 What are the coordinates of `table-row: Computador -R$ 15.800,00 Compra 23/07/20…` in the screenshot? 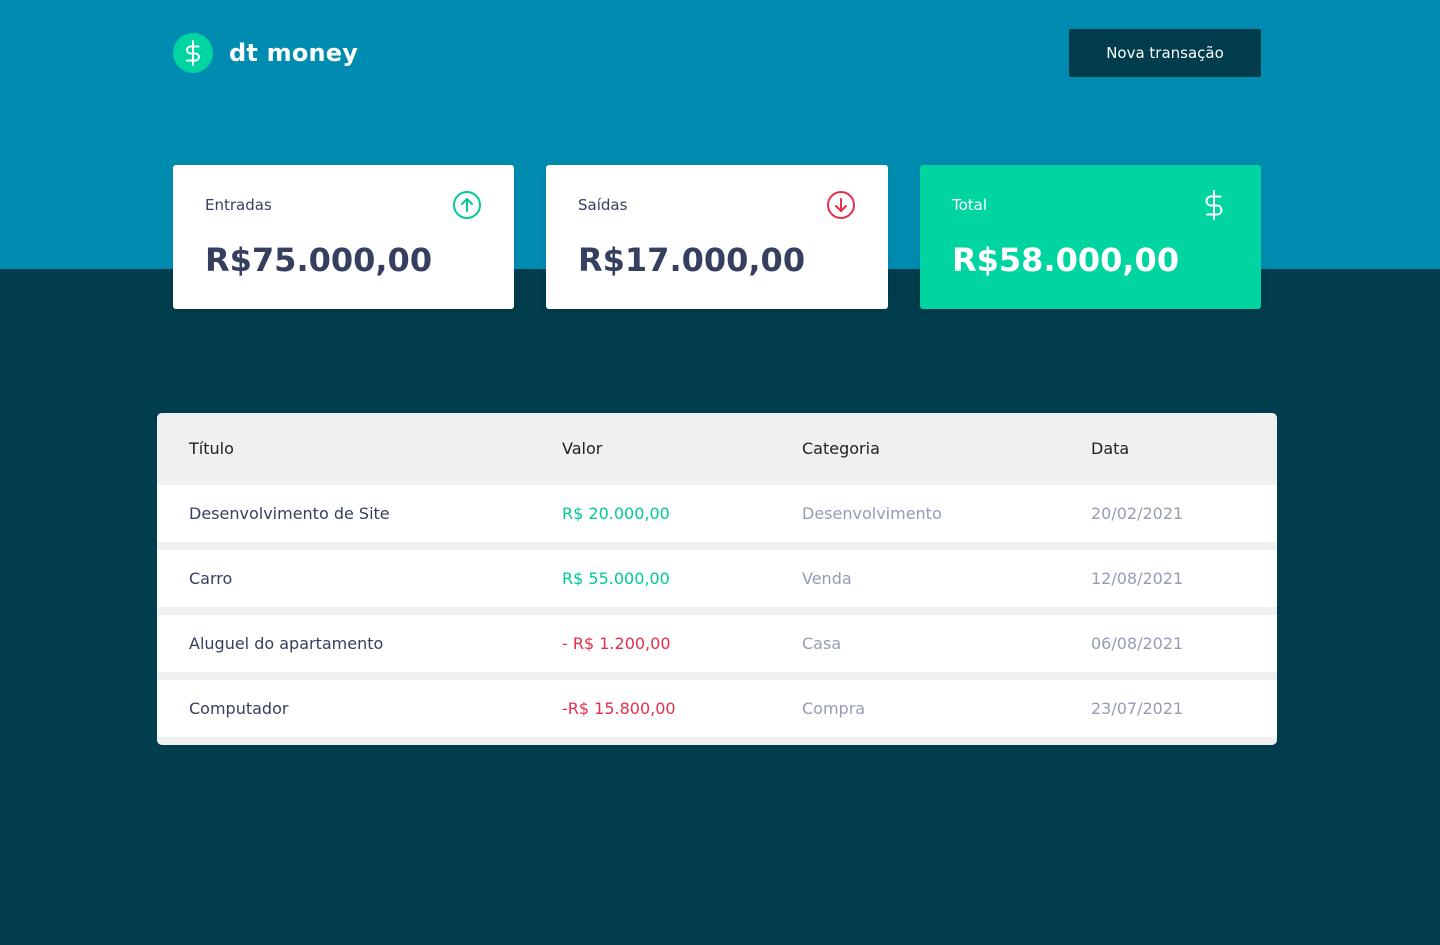 It's located at (717, 708).